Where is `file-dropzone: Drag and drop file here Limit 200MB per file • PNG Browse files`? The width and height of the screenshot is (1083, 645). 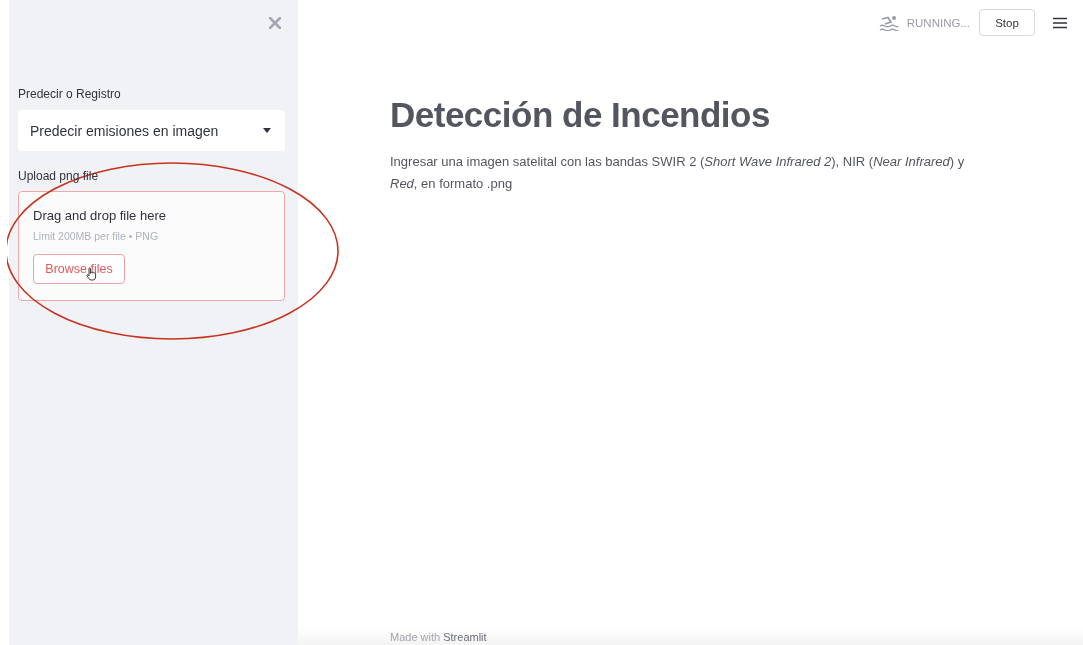 file-dropzone: Drag and drop file here Limit 200MB per file • PNG Browse files is located at coordinates (151, 246).